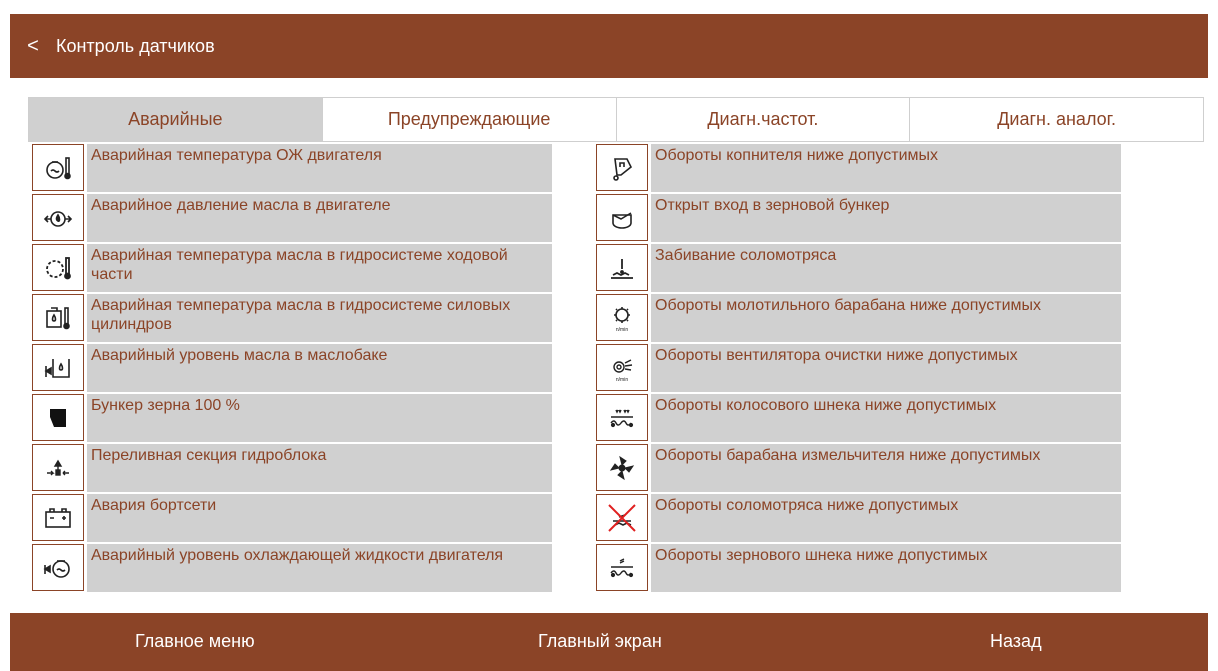 The height and width of the screenshot is (671, 1218). Describe the element at coordinates (763, 119) in the screenshot. I see `tab-diag-frequency: Диагн.частот.` at that location.